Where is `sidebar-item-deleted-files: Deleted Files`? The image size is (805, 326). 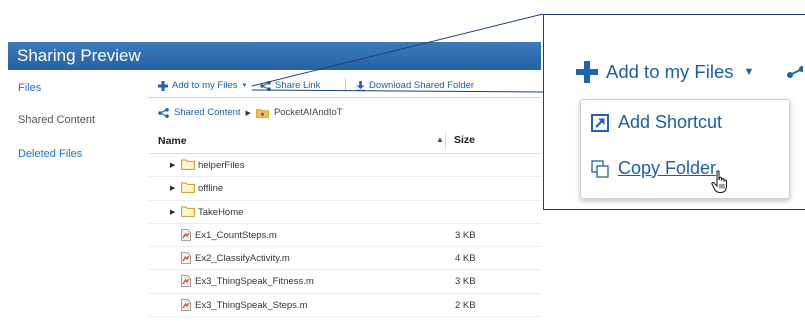 sidebar-item-deleted-files: Deleted Files is located at coordinates (50, 154).